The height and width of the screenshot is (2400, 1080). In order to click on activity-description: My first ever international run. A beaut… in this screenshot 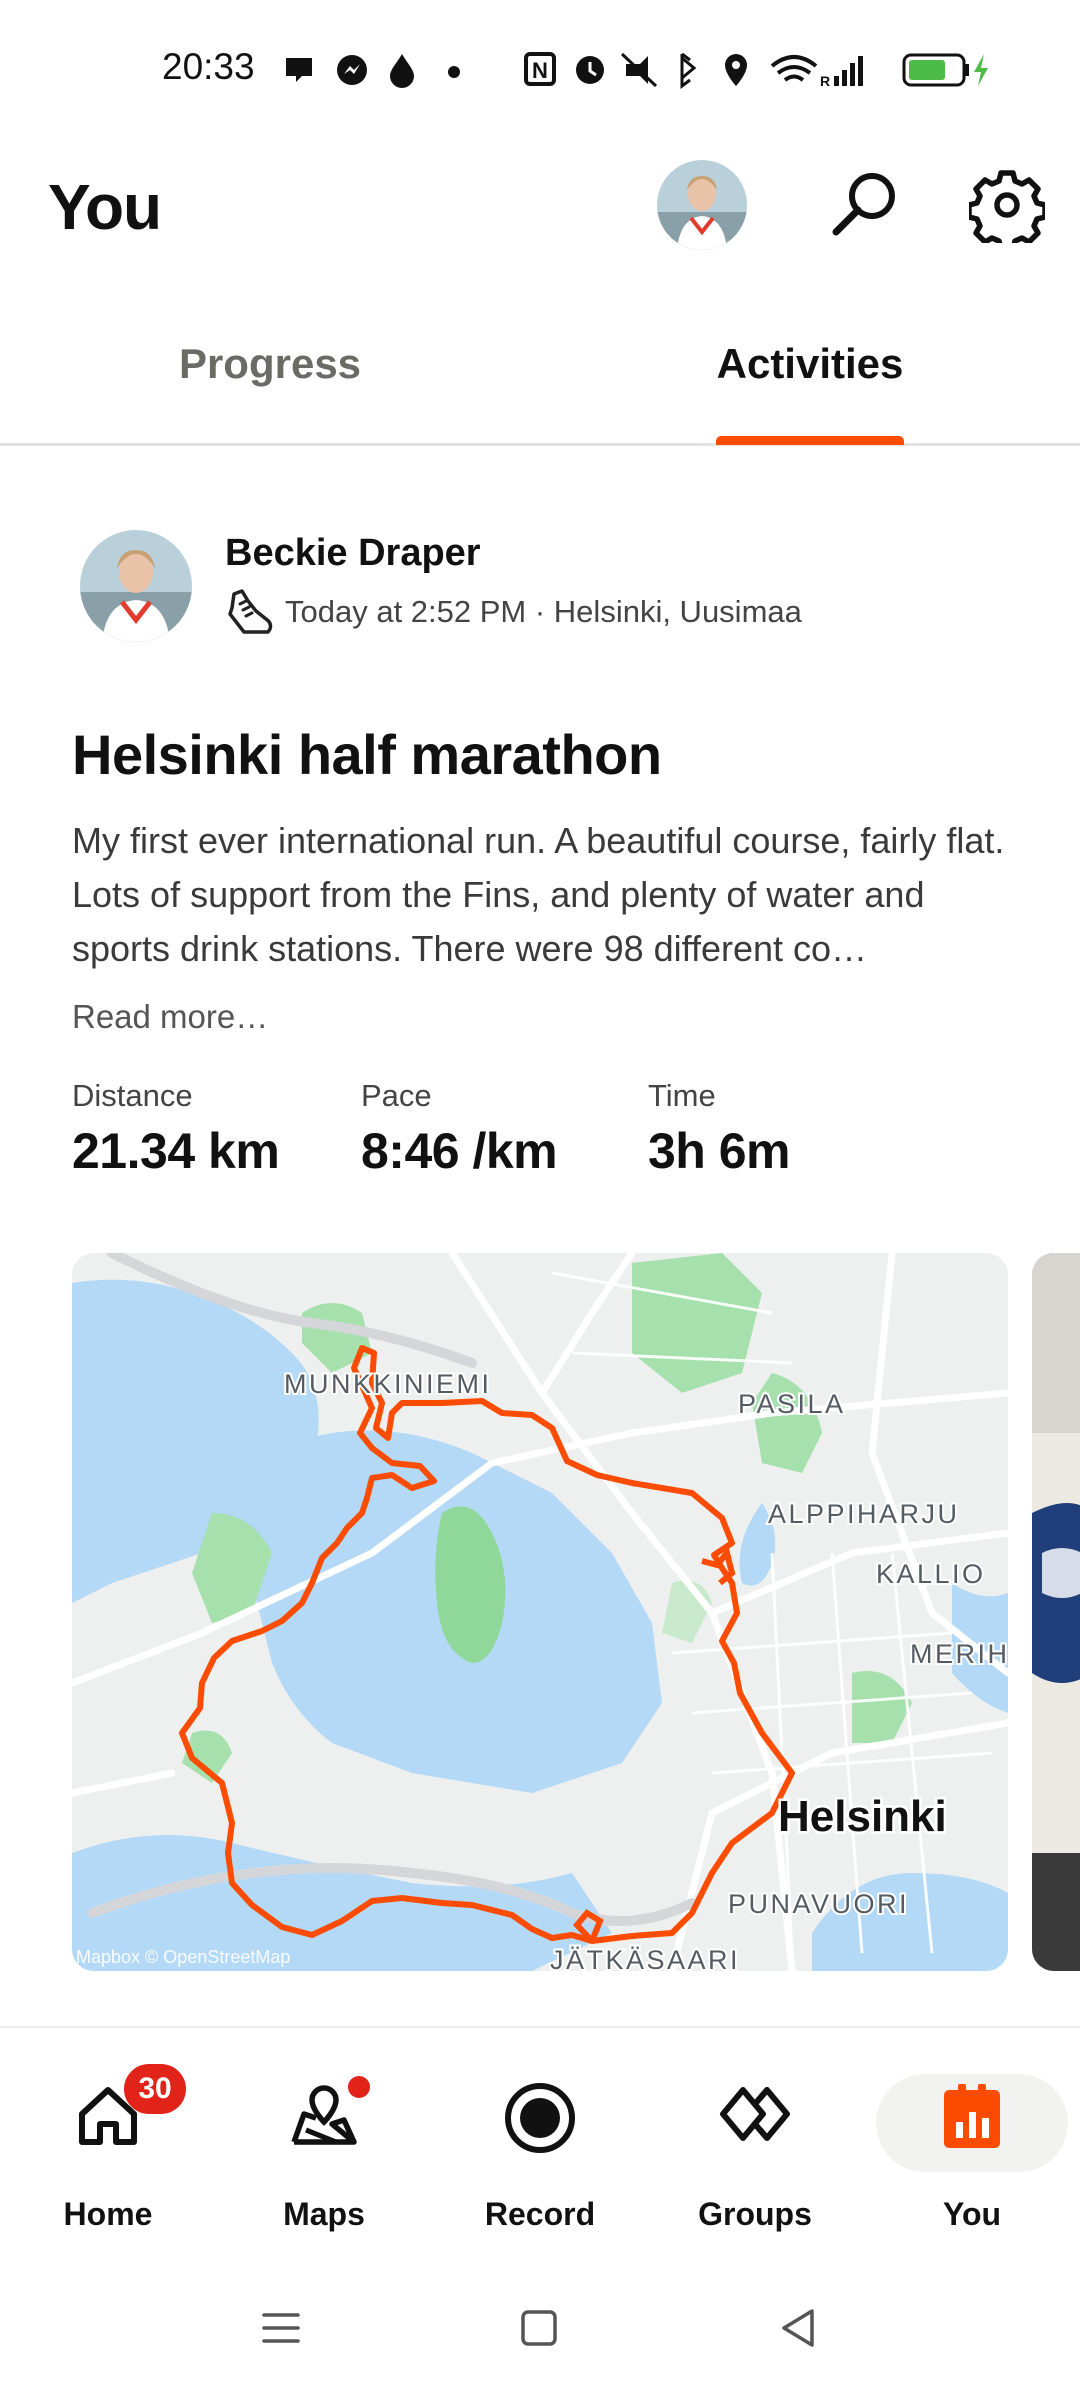, I will do `click(538, 894)`.